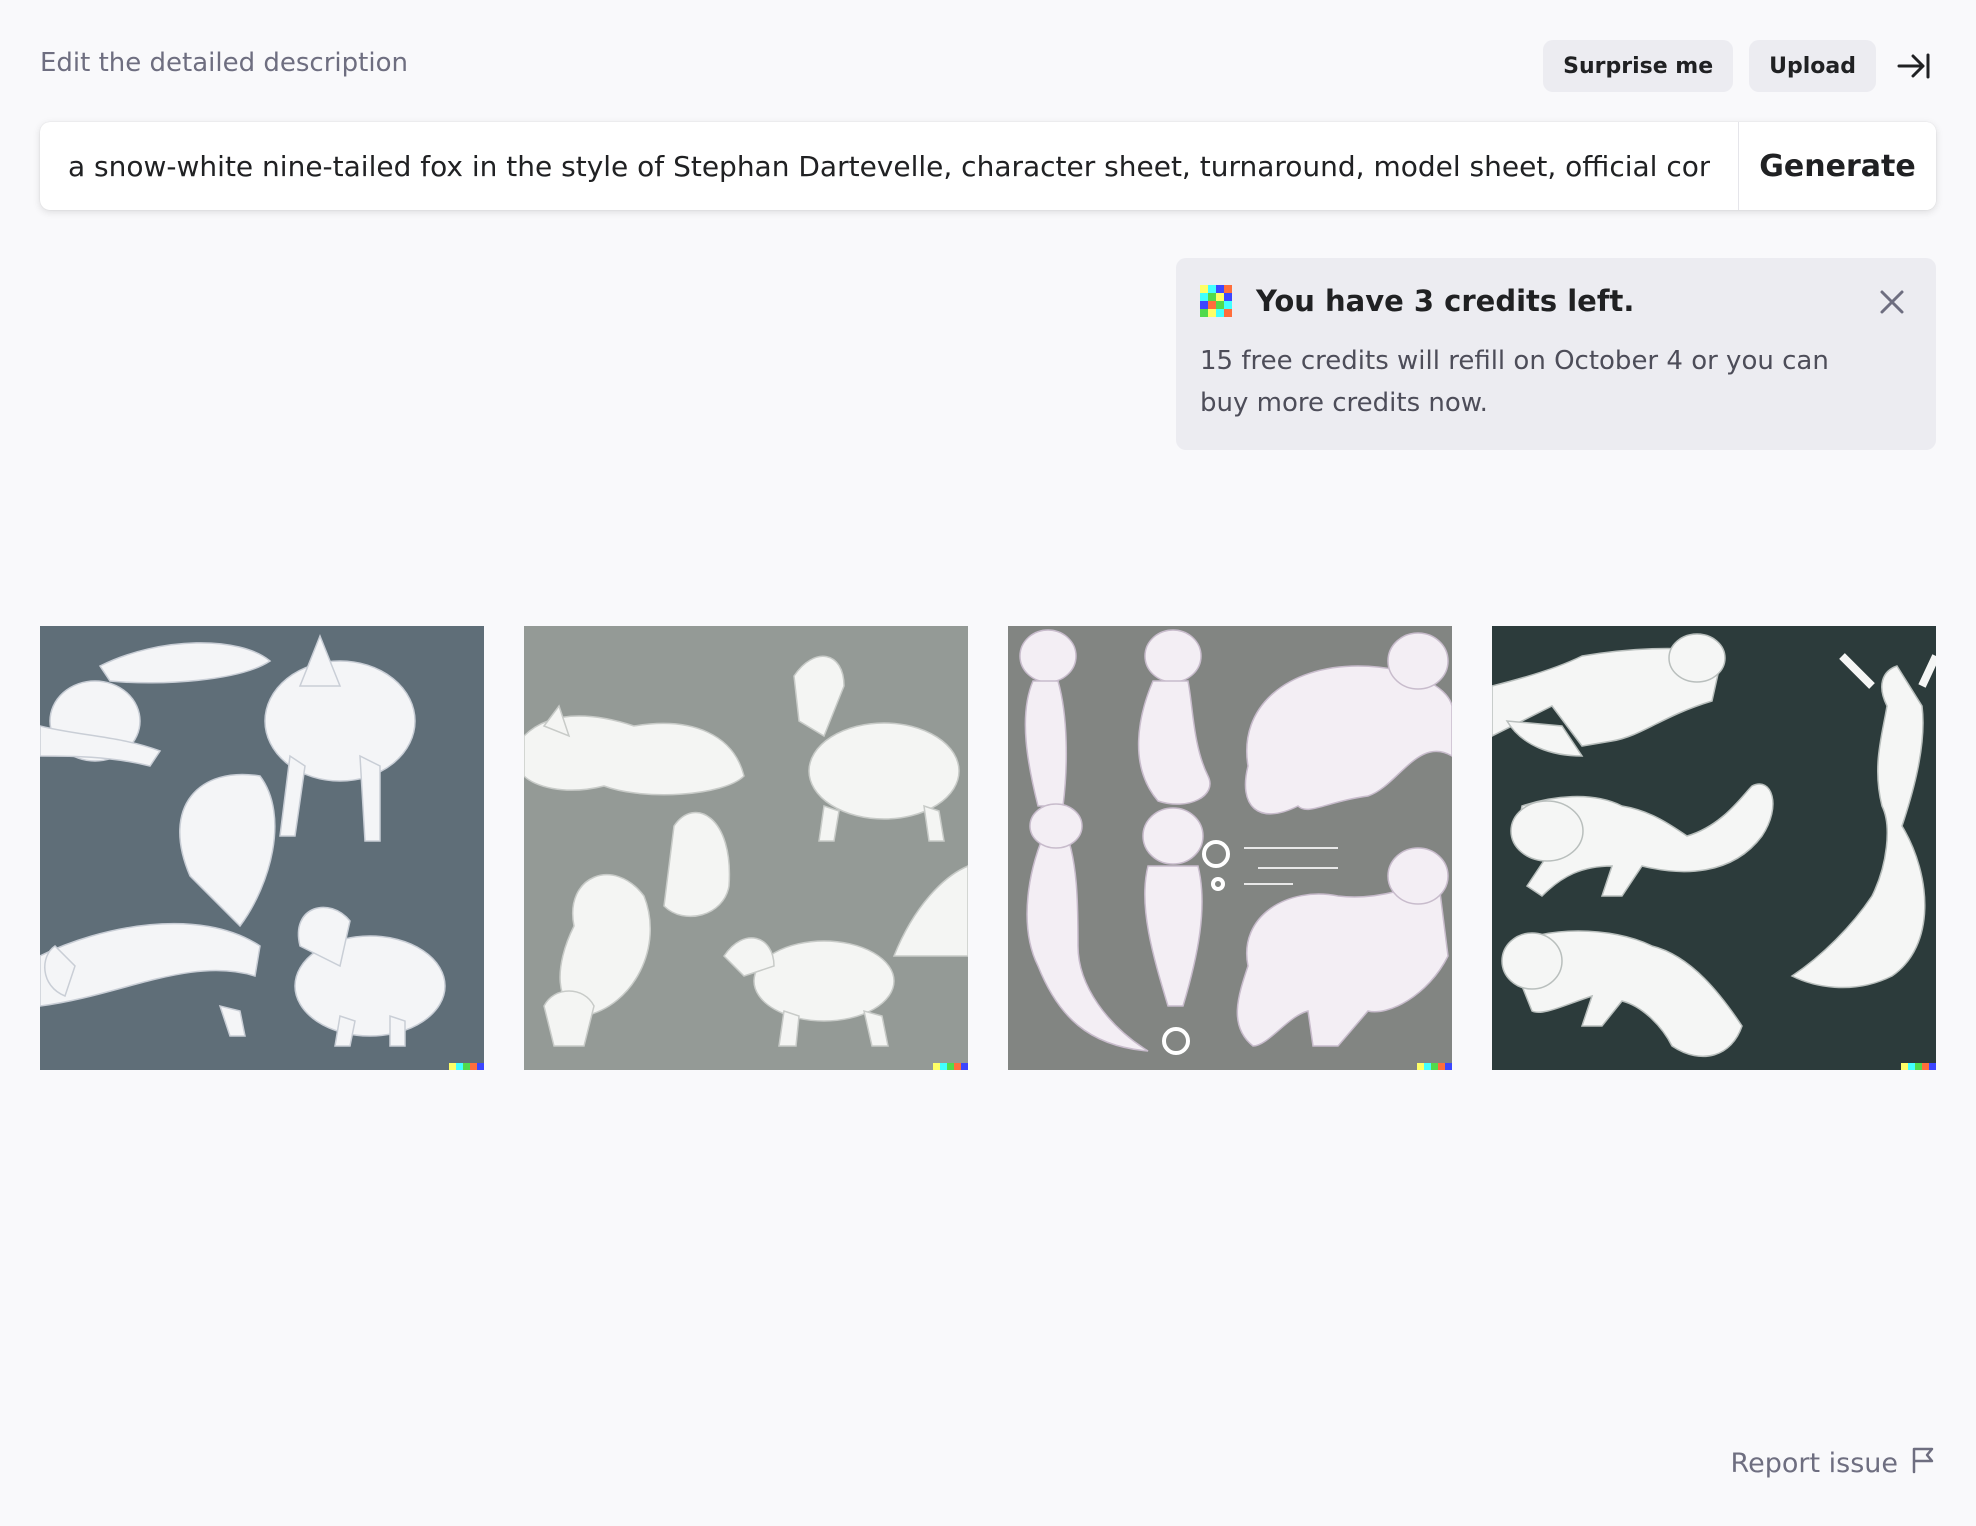 The image size is (1976, 1526). What do you see at coordinates (889, 166) in the screenshot?
I see `prompt-input` at bounding box center [889, 166].